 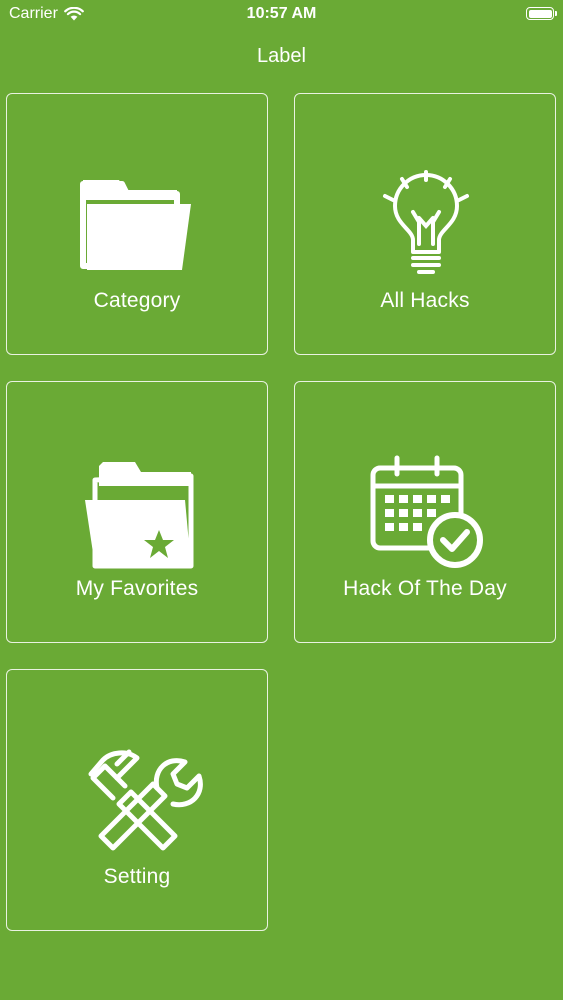 What do you see at coordinates (137, 876) in the screenshot?
I see `setting-label: Setting` at bounding box center [137, 876].